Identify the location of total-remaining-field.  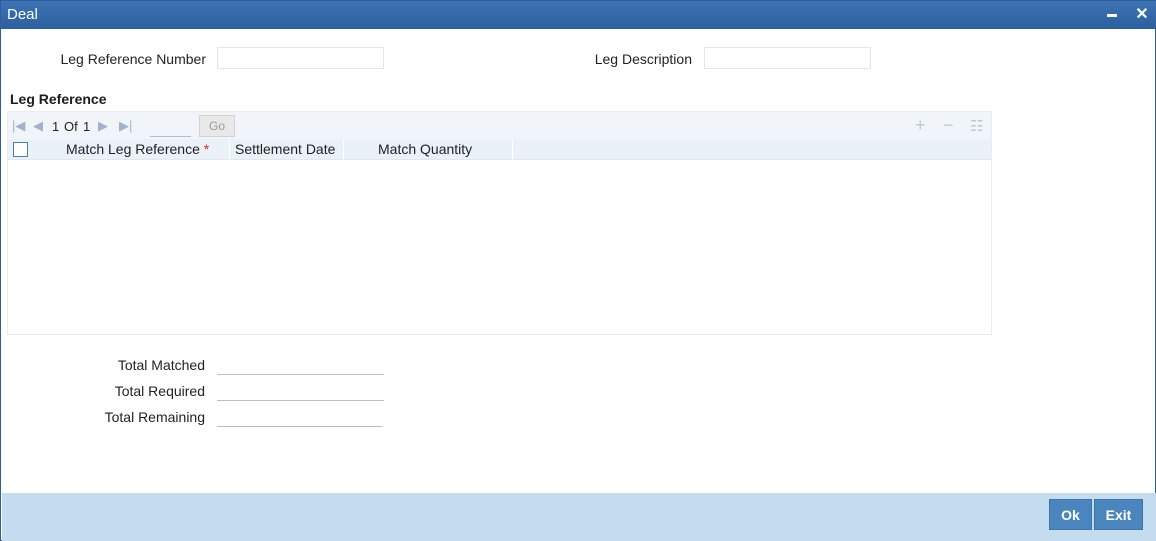
(299, 416).